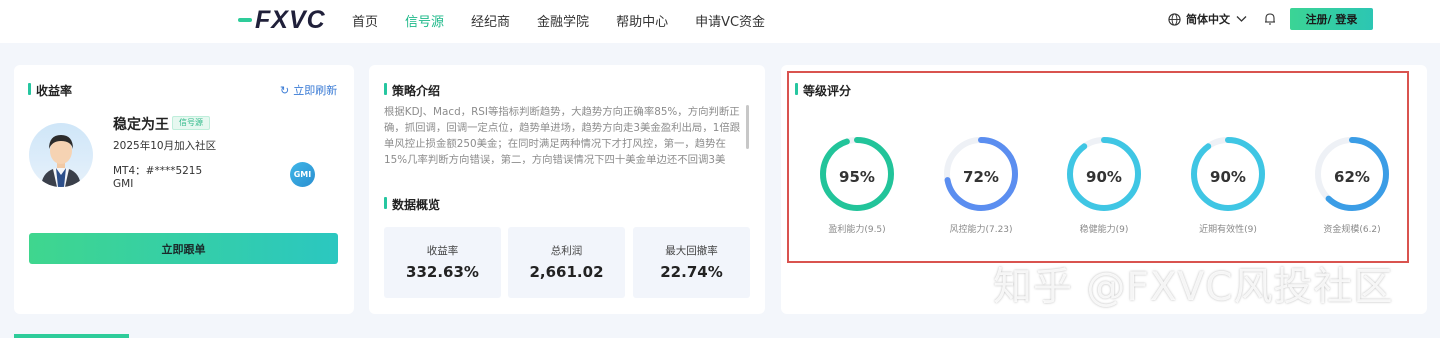 The image size is (1440, 338). Describe the element at coordinates (1352, 177) in the screenshot. I see `gauge-percent: 62%` at that location.